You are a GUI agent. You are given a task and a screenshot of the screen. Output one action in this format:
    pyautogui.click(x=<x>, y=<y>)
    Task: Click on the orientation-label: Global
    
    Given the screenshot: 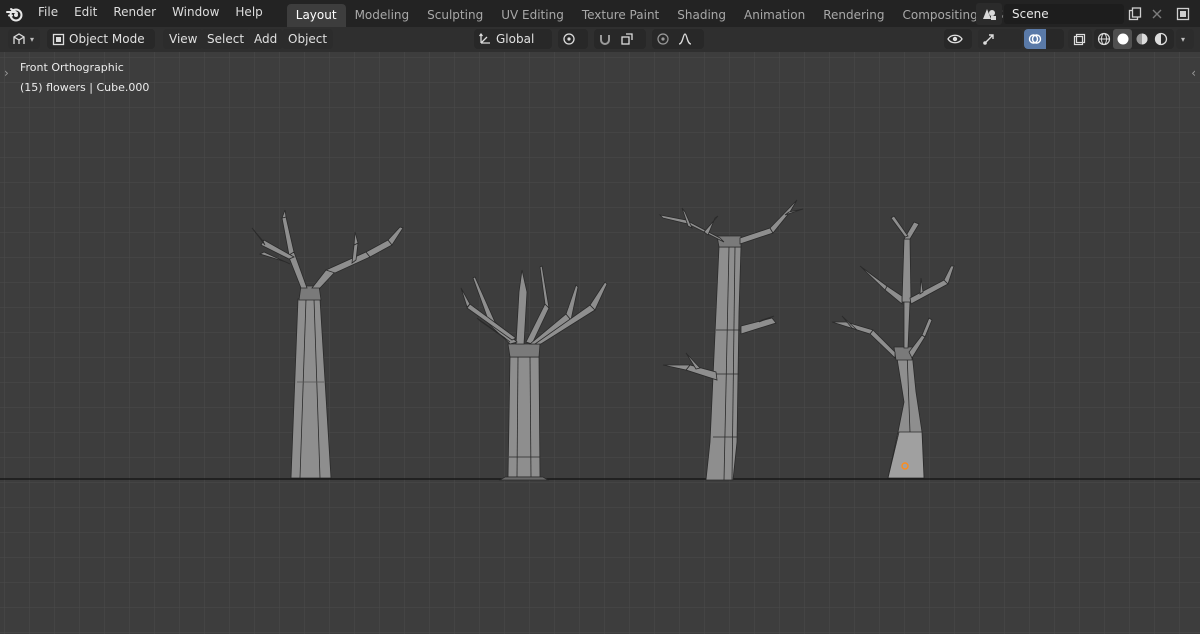 What is the action you would take?
    pyautogui.click(x=515, y=39)
    